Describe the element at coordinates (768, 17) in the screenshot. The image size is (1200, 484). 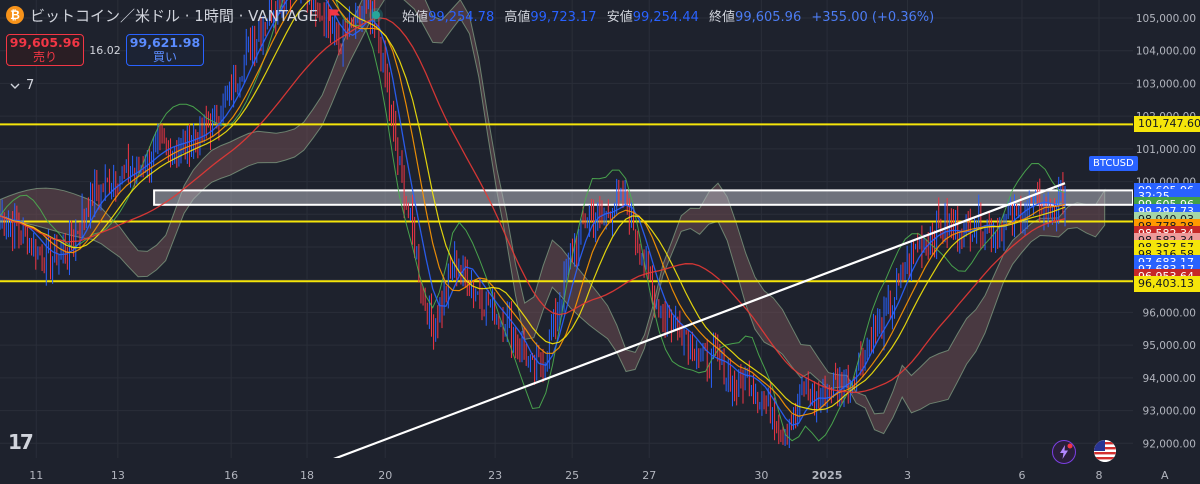
I see `close-value: 99,605.96` at that location.